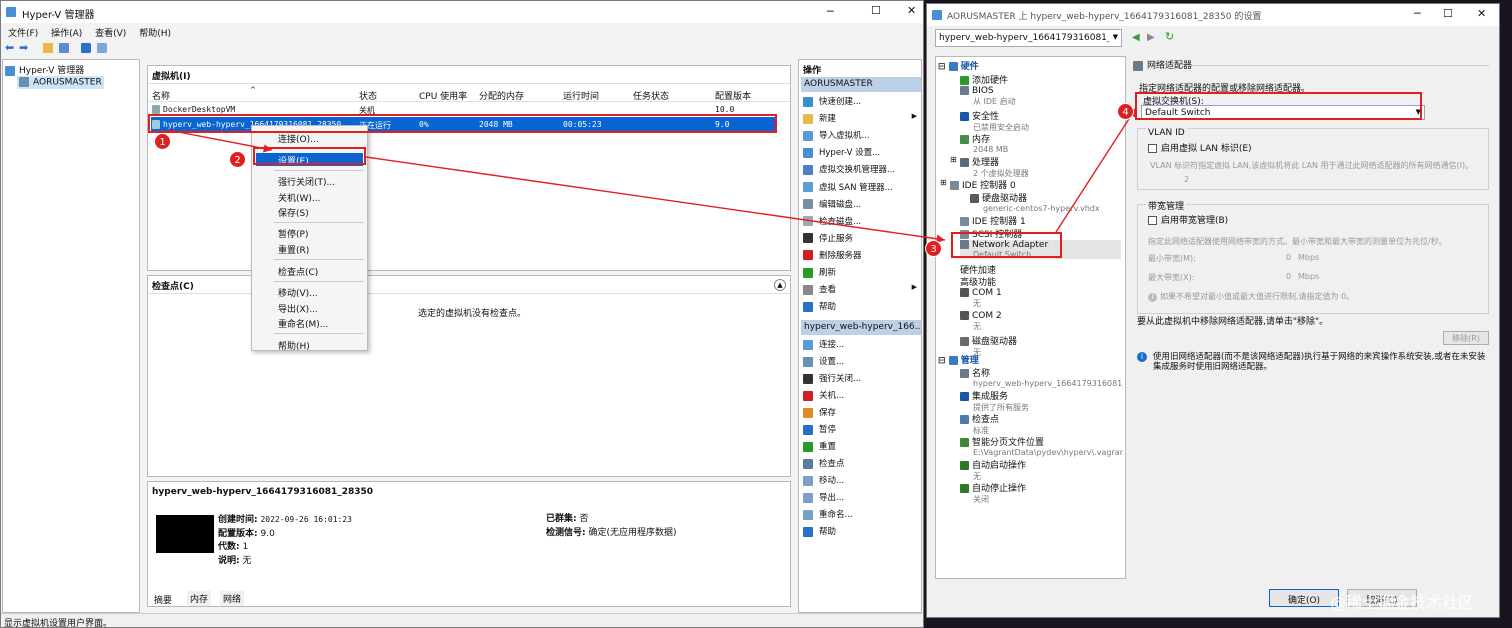  Describe the element at coordinates (237, 159) in the screenshot. I see `step-badge-2: 2` at that location.